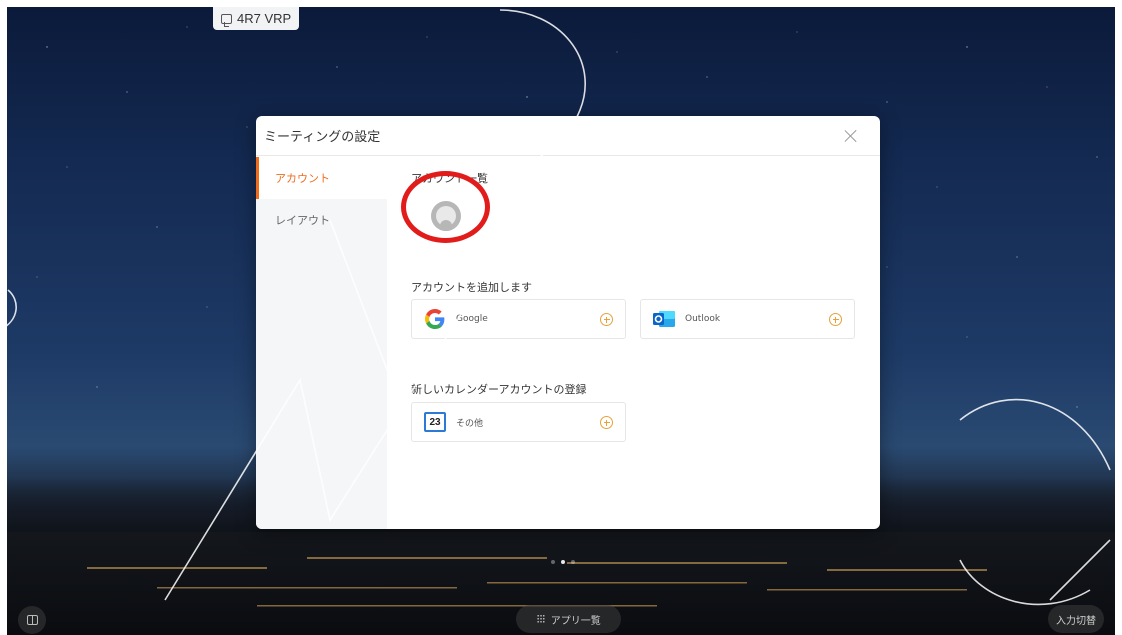 The image size is (1122, 635). What do you see at coordinates (302, 178) in the screenshot?
I see `sidebar-item-label: アカウント` at bounding box center [302, 178].